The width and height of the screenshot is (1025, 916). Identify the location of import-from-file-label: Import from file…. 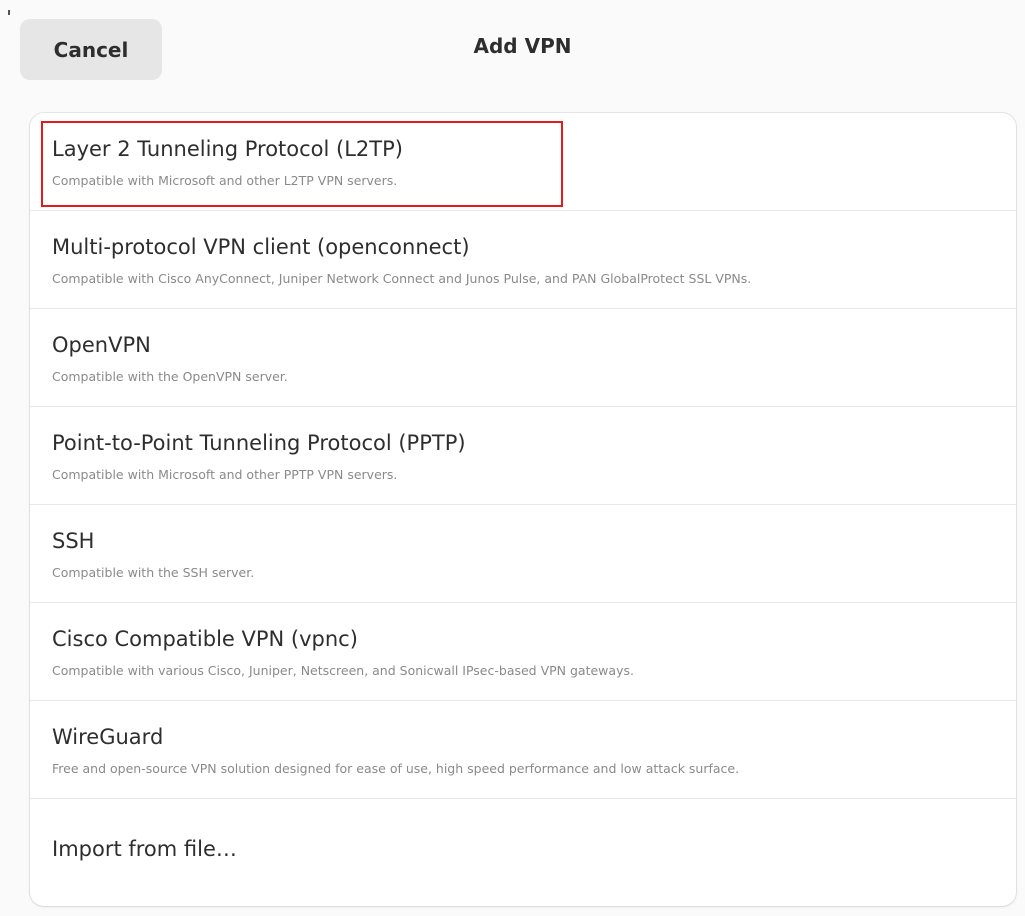
(144, 849).